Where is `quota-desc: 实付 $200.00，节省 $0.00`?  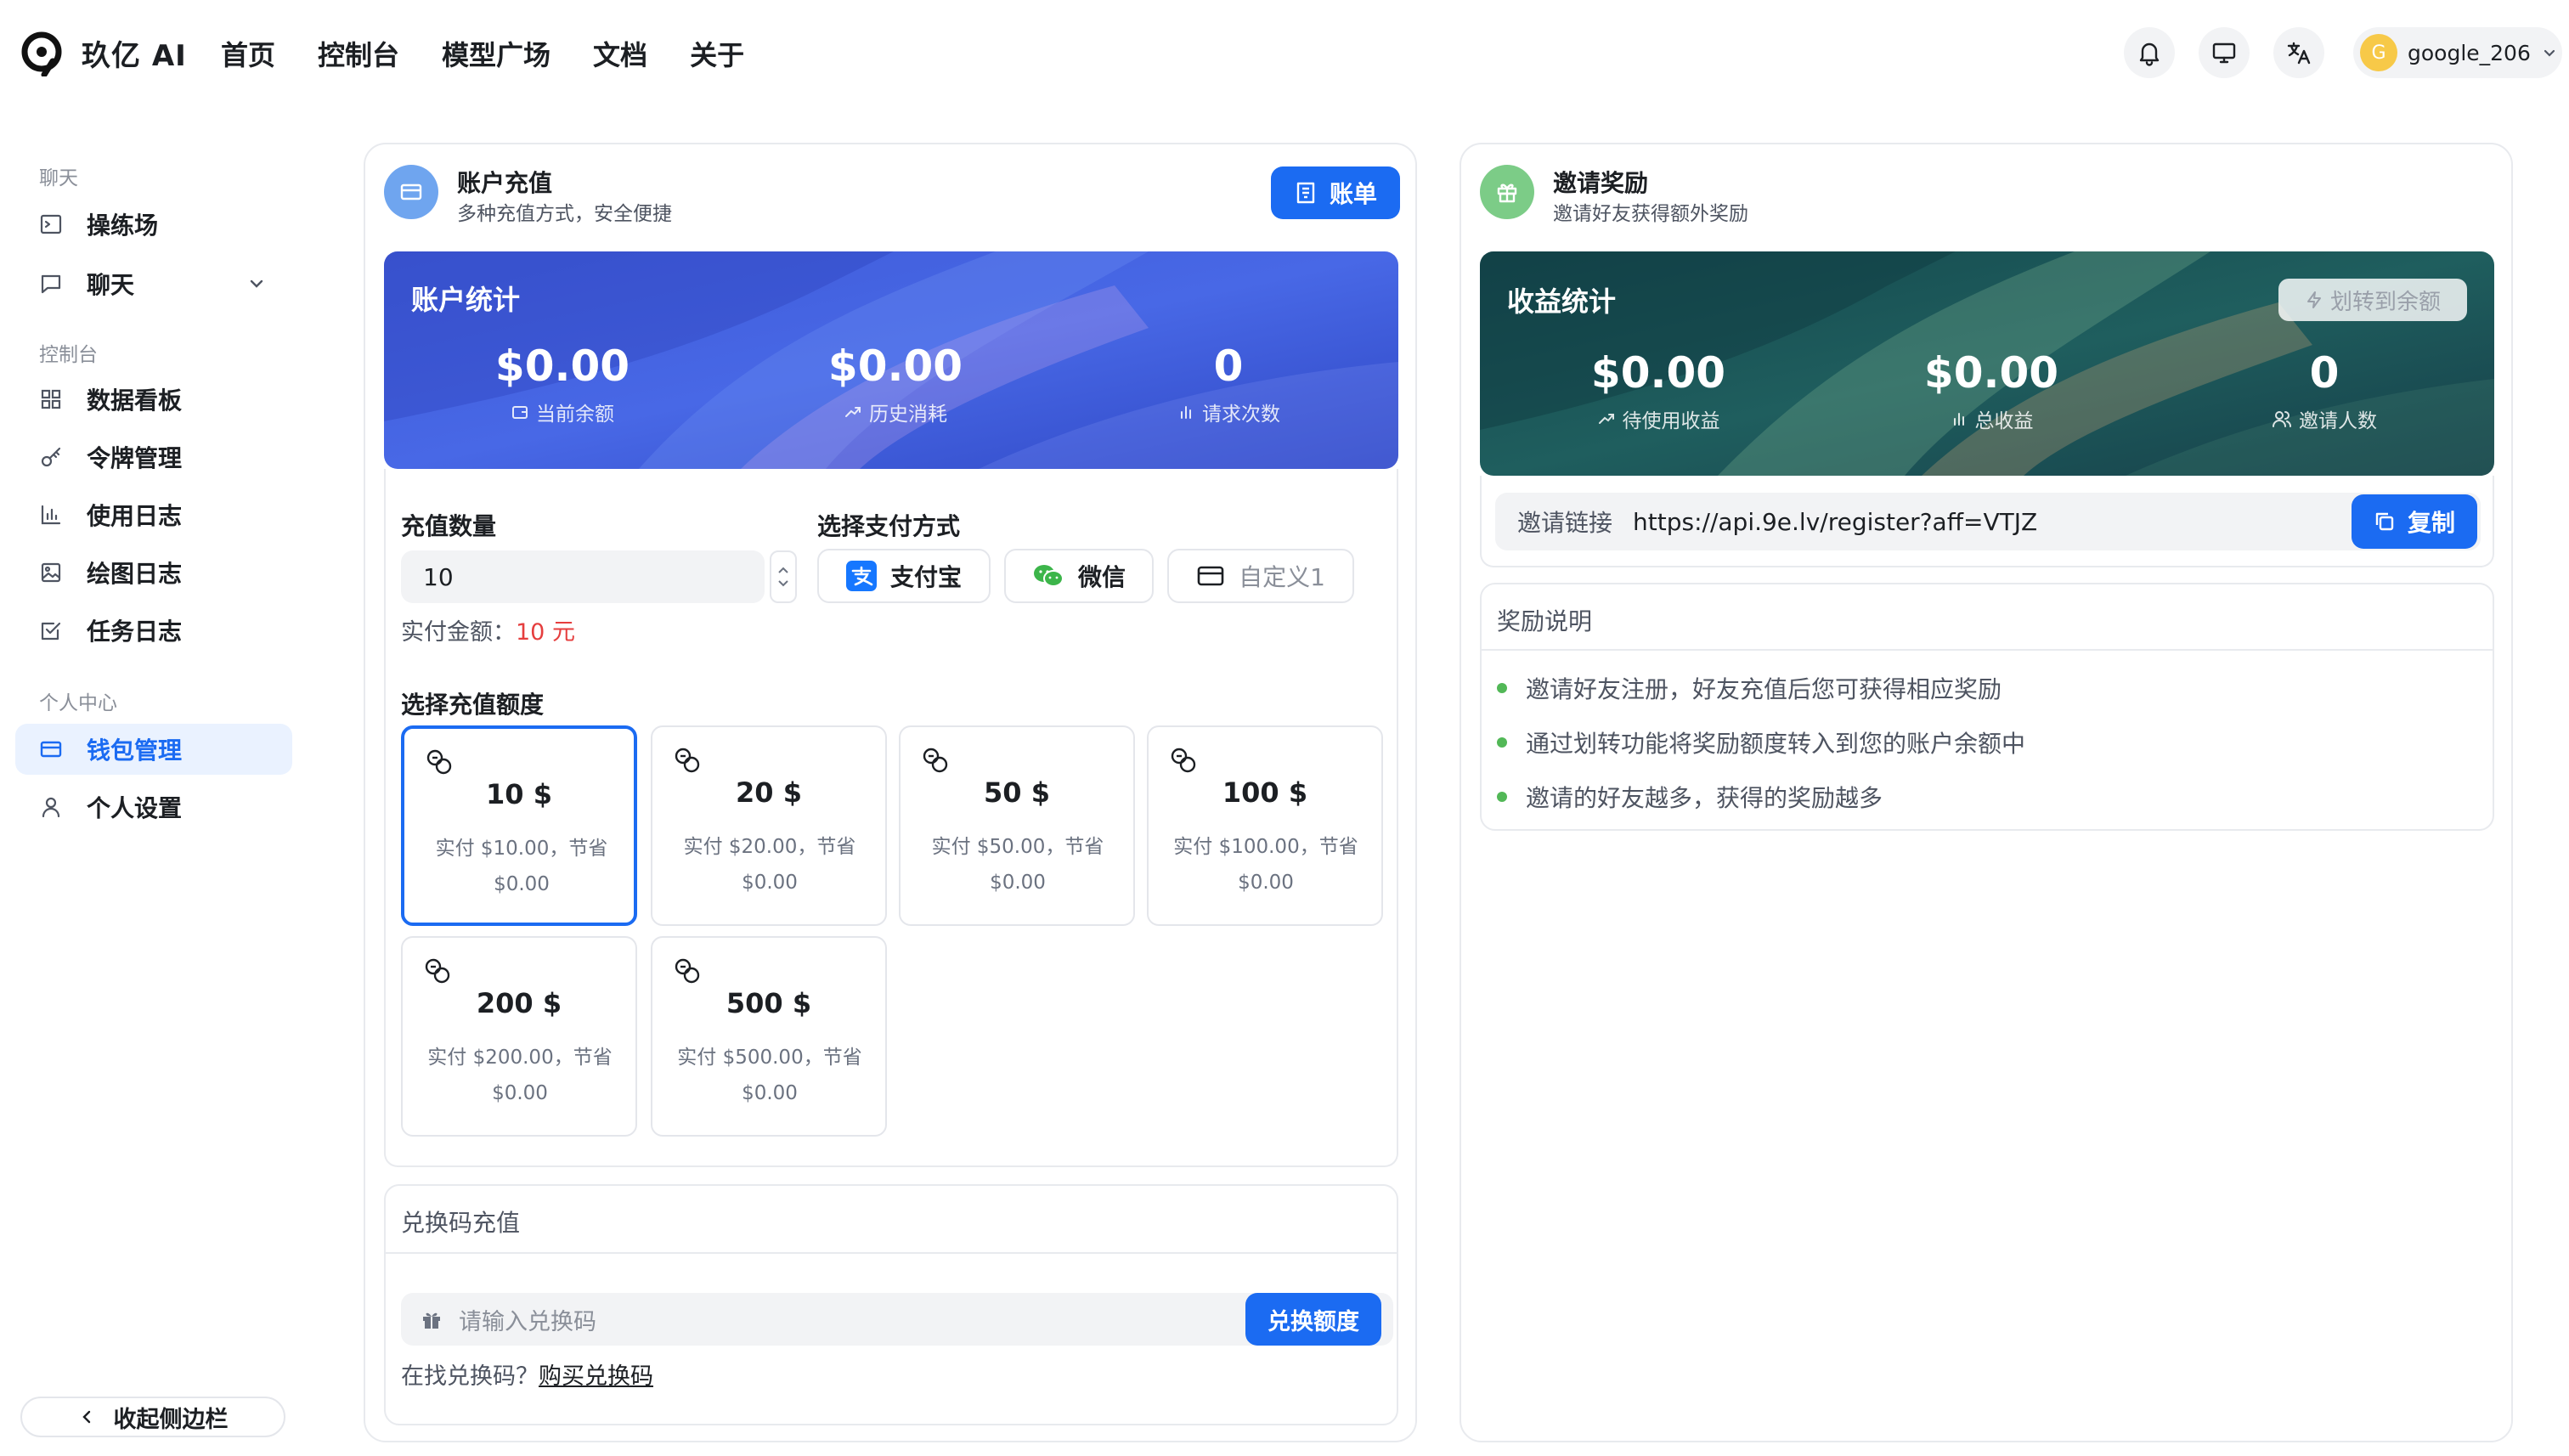 quota-desc: 实付 $200.00，节省 $0.00 is located at coordinates (520, 1075).